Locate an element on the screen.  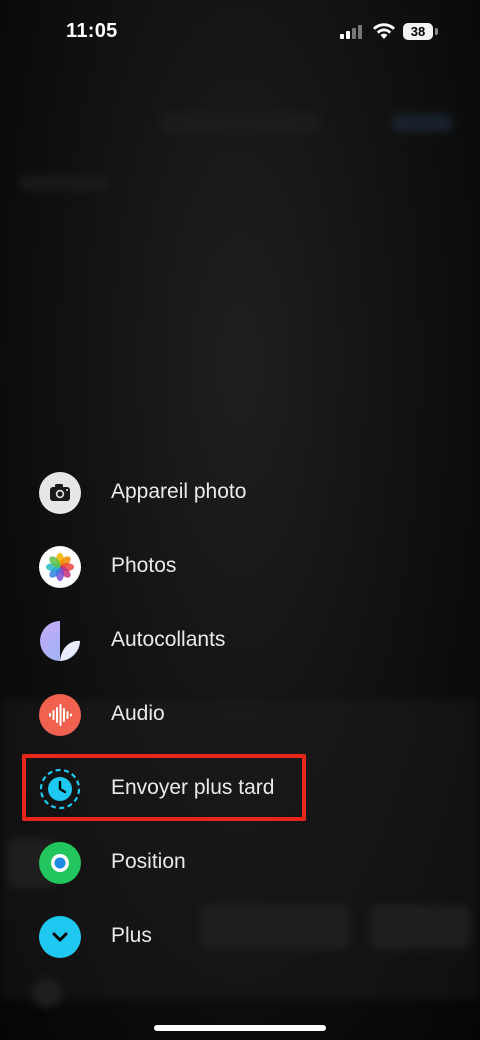
menu-item-stickers: Autocollants is located at coordinates (240, 641).